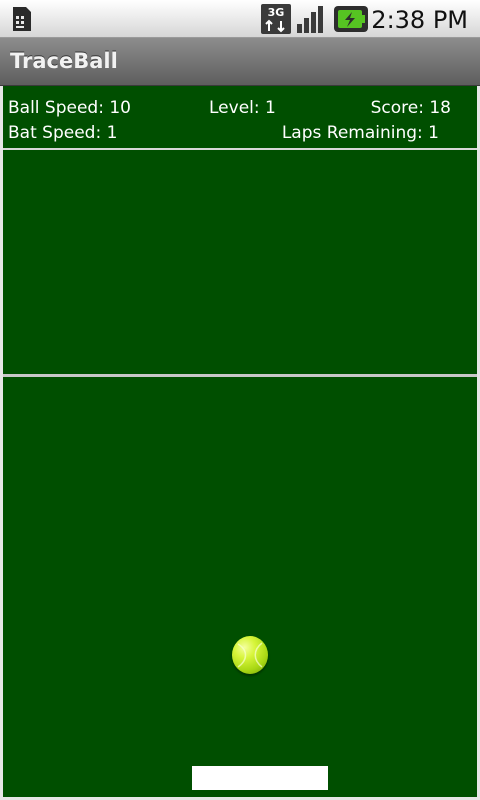  I want to click on status-clock: 2:38 PM, so click(419, 20).